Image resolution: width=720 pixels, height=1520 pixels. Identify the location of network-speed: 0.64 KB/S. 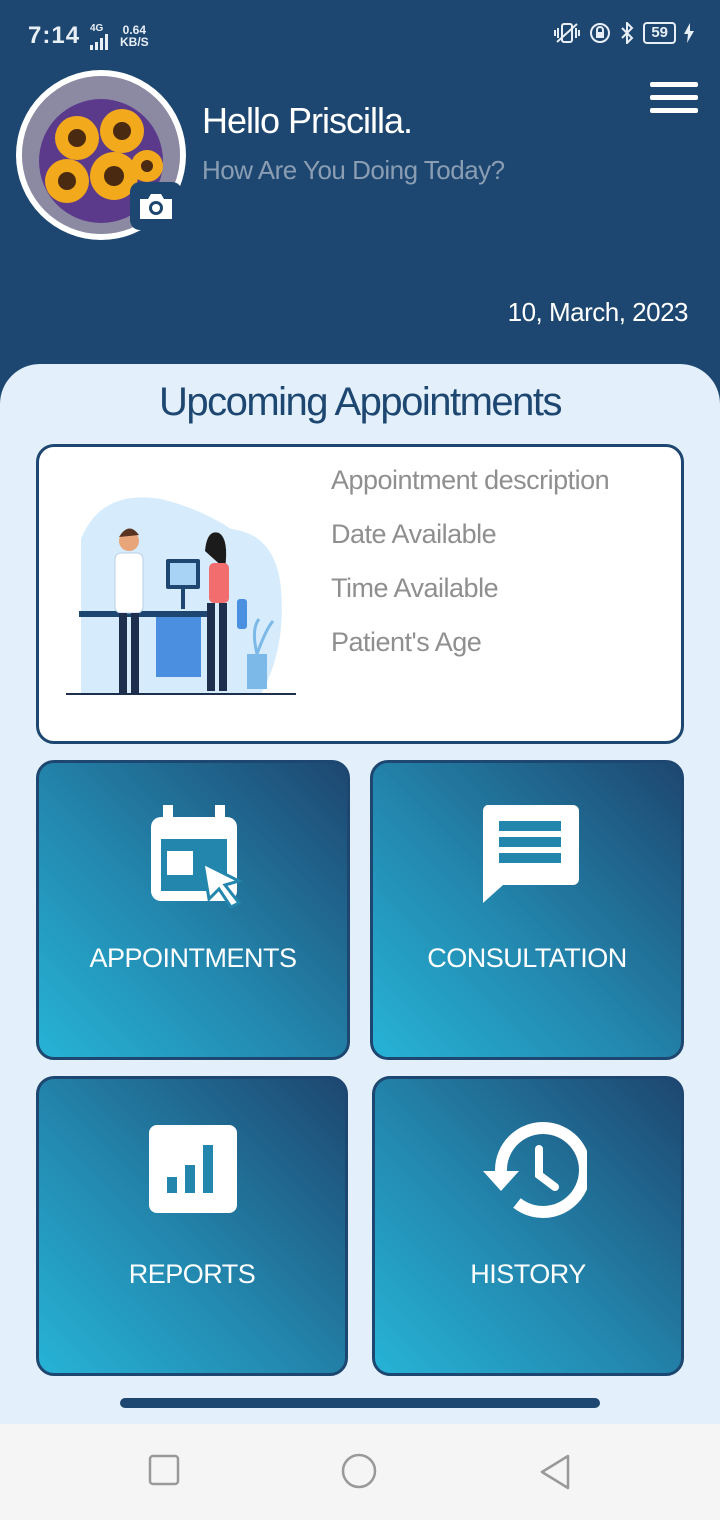
(134, 36).